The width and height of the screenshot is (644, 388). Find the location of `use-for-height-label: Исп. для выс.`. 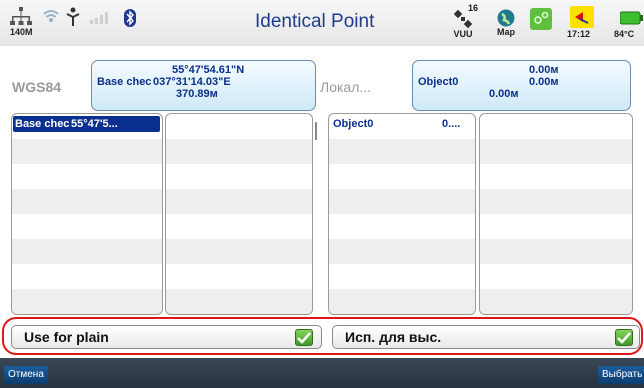

use-for-height-label: Исп. для выс. is located at coordinates (393, 337).